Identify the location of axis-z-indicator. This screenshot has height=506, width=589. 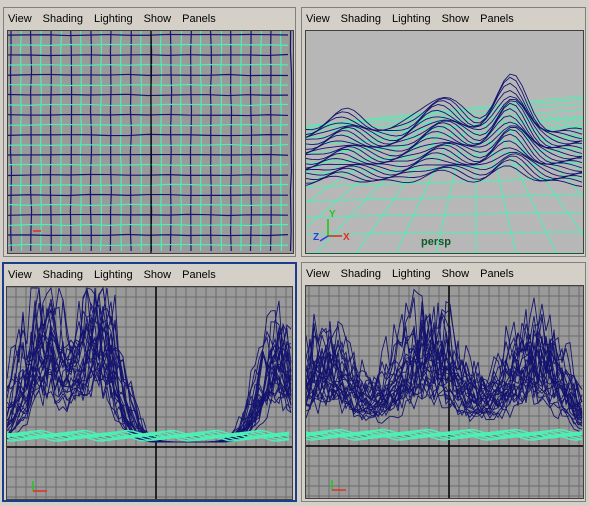
(324, 238).